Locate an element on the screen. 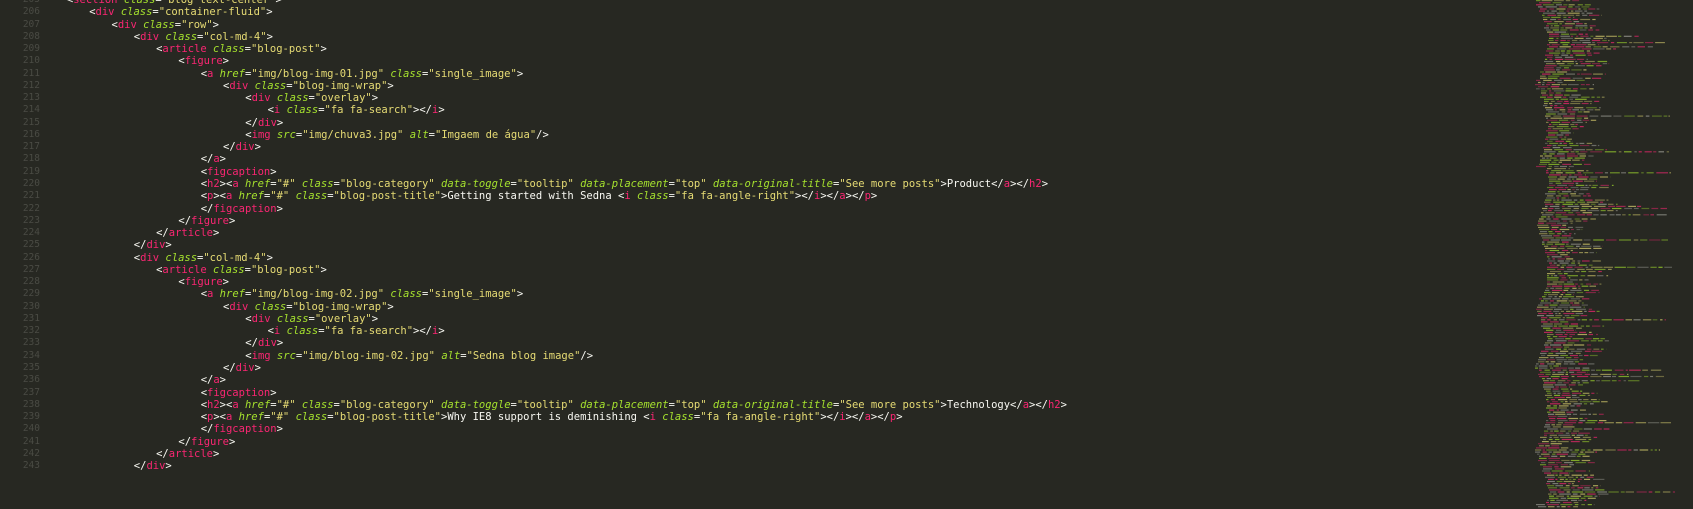 This screenshot has height=509, width=1693. code-line: 215 </div> is located at coordinates (765, 123).